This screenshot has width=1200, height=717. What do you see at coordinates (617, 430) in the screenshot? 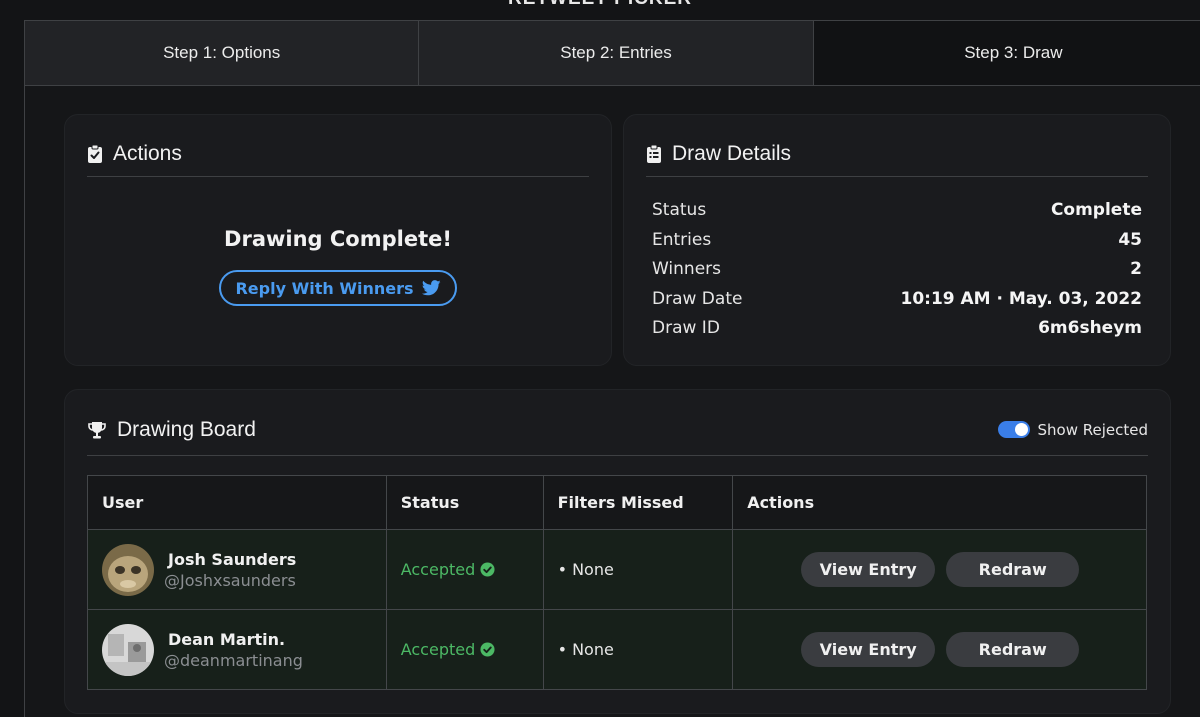
I see `drawing-board-header: Drawing Board Show Rejected` at bounding box center [617, 430].